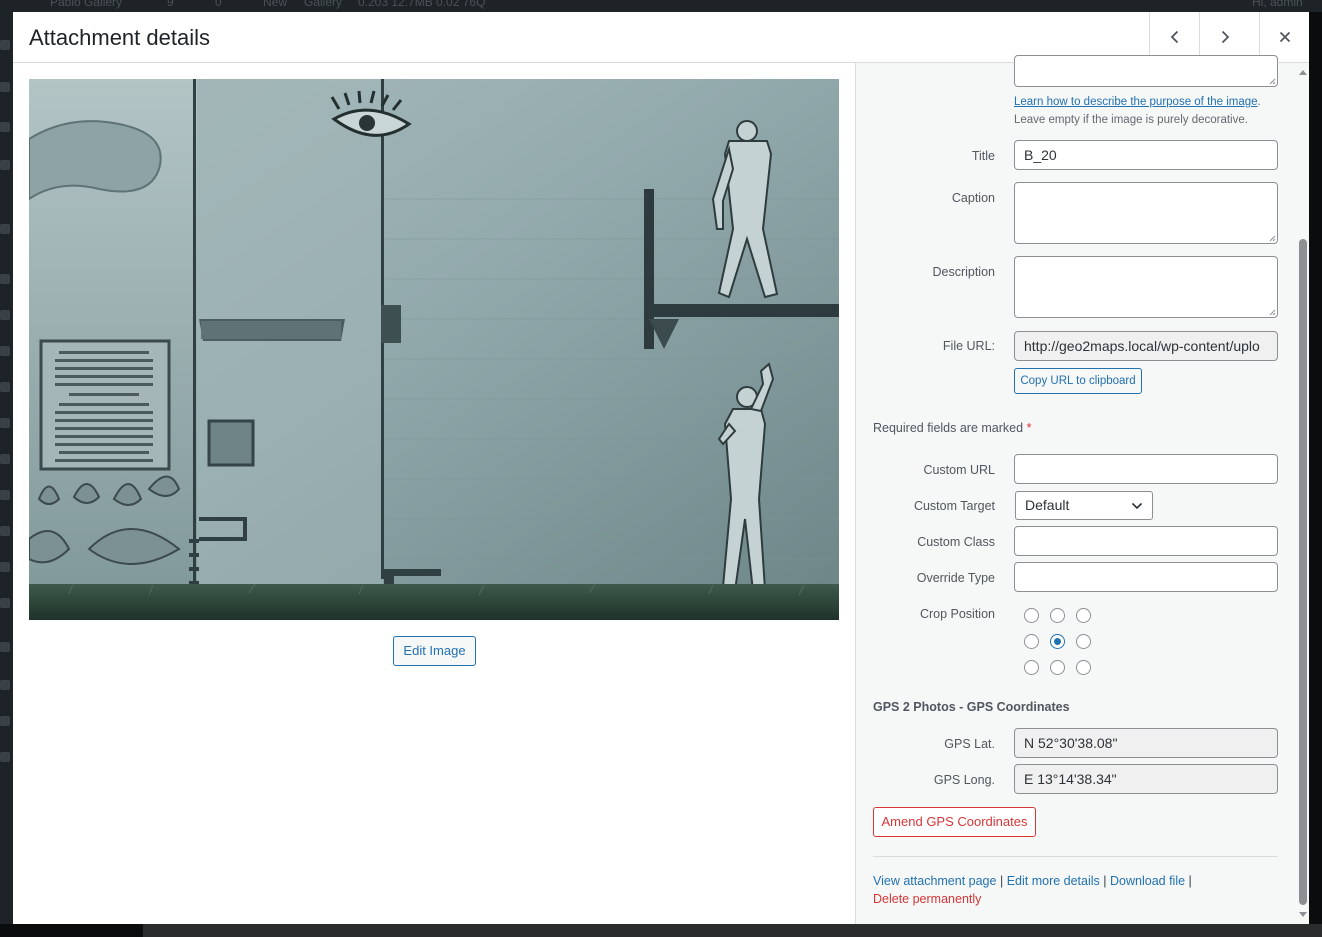 This screenshot has width=1322, height=937. Describe the element at coordinates (1146, 213) in the screenshot. I see `caption-textarea` at that location.